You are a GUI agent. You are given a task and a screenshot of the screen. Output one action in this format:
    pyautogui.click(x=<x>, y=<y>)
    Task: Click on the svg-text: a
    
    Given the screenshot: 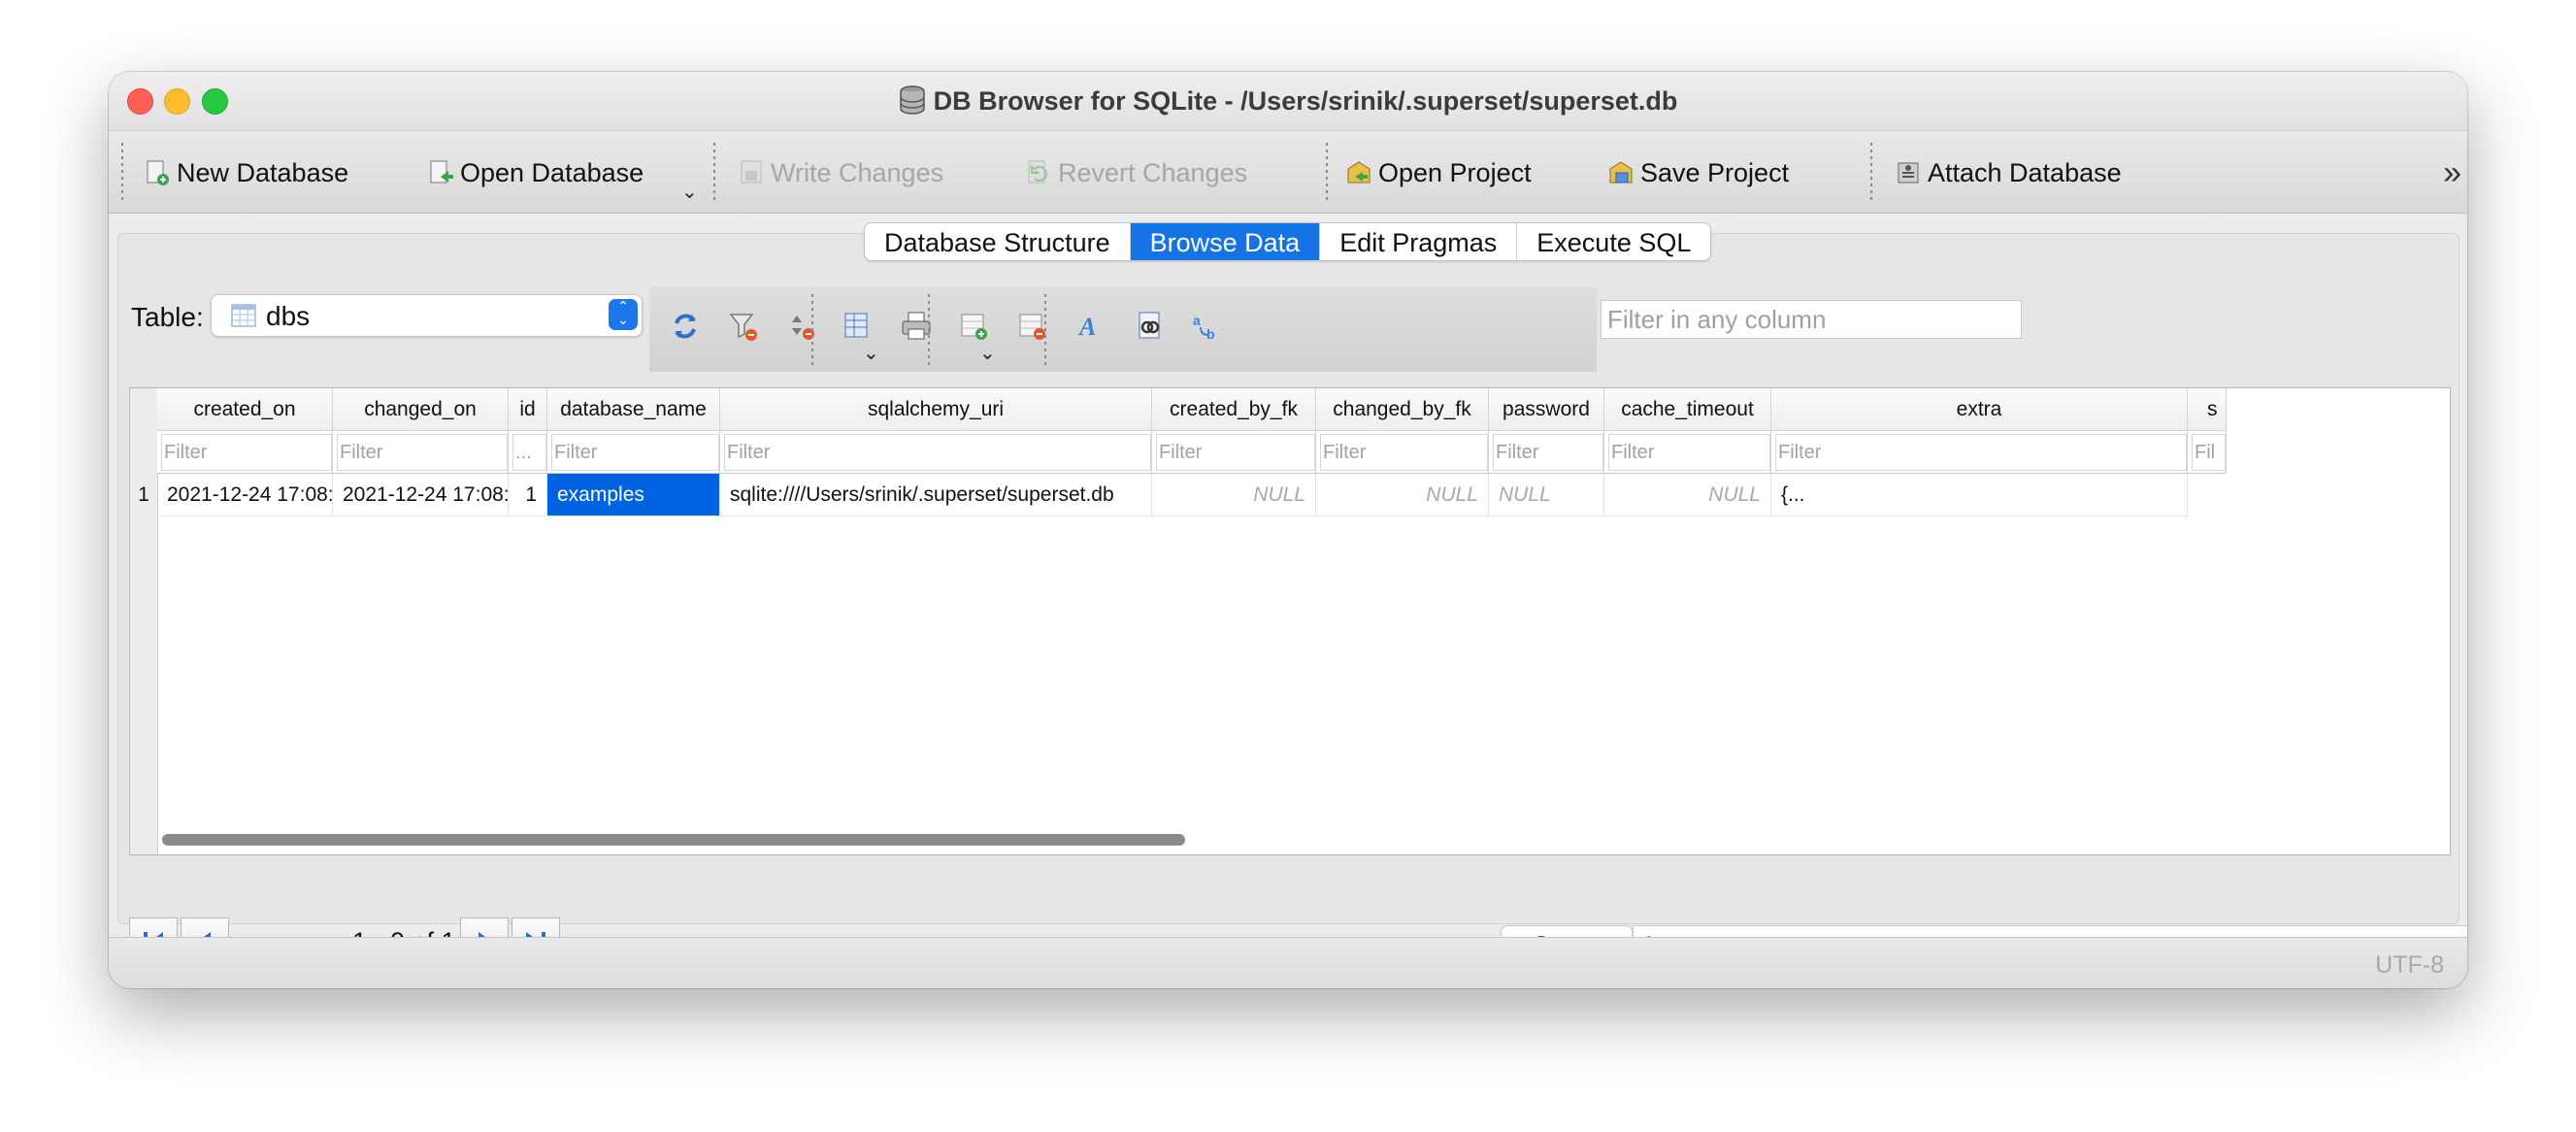 What is the action you would take?
    pyautogui.click(x=1197, y=320)
    